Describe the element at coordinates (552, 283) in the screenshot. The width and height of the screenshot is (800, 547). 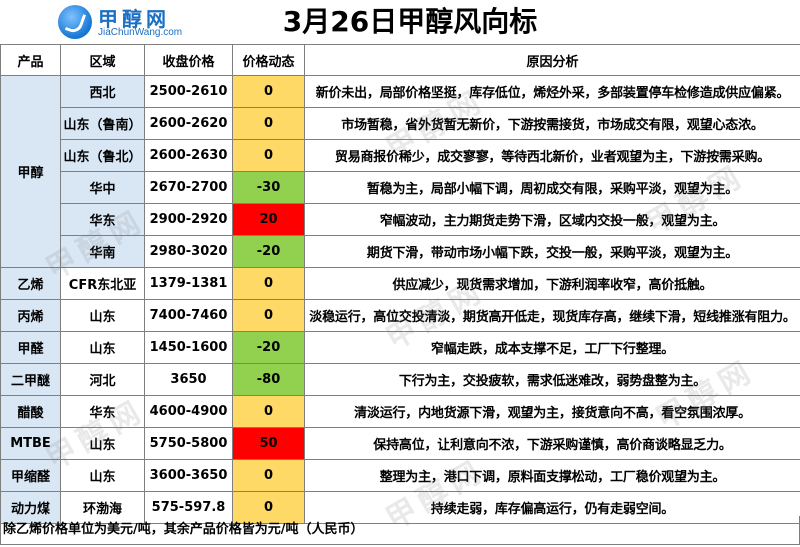
I see `reason-cell: 供应减少，现货需求增加，下游利润率收窄，高价抵触。` at that location.